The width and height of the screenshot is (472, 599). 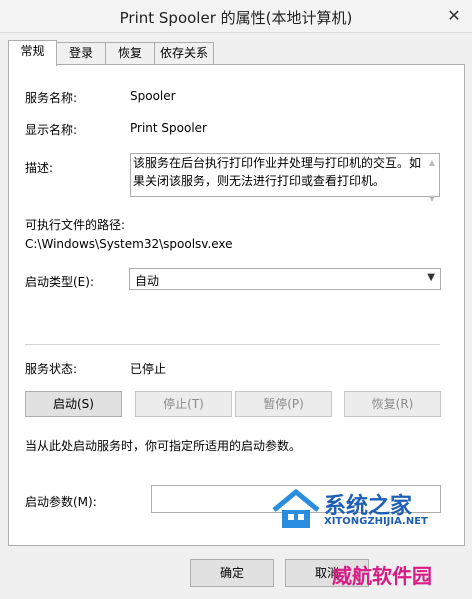 What do you see at coordinates (232, 344) in the screenshot?
I see `divider` at bounding box center [232, 344].